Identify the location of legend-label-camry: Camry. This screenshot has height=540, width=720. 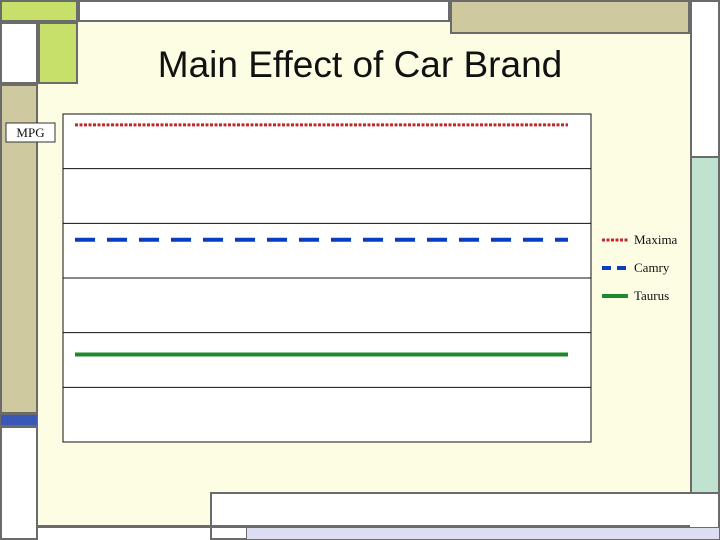
(652, 267).